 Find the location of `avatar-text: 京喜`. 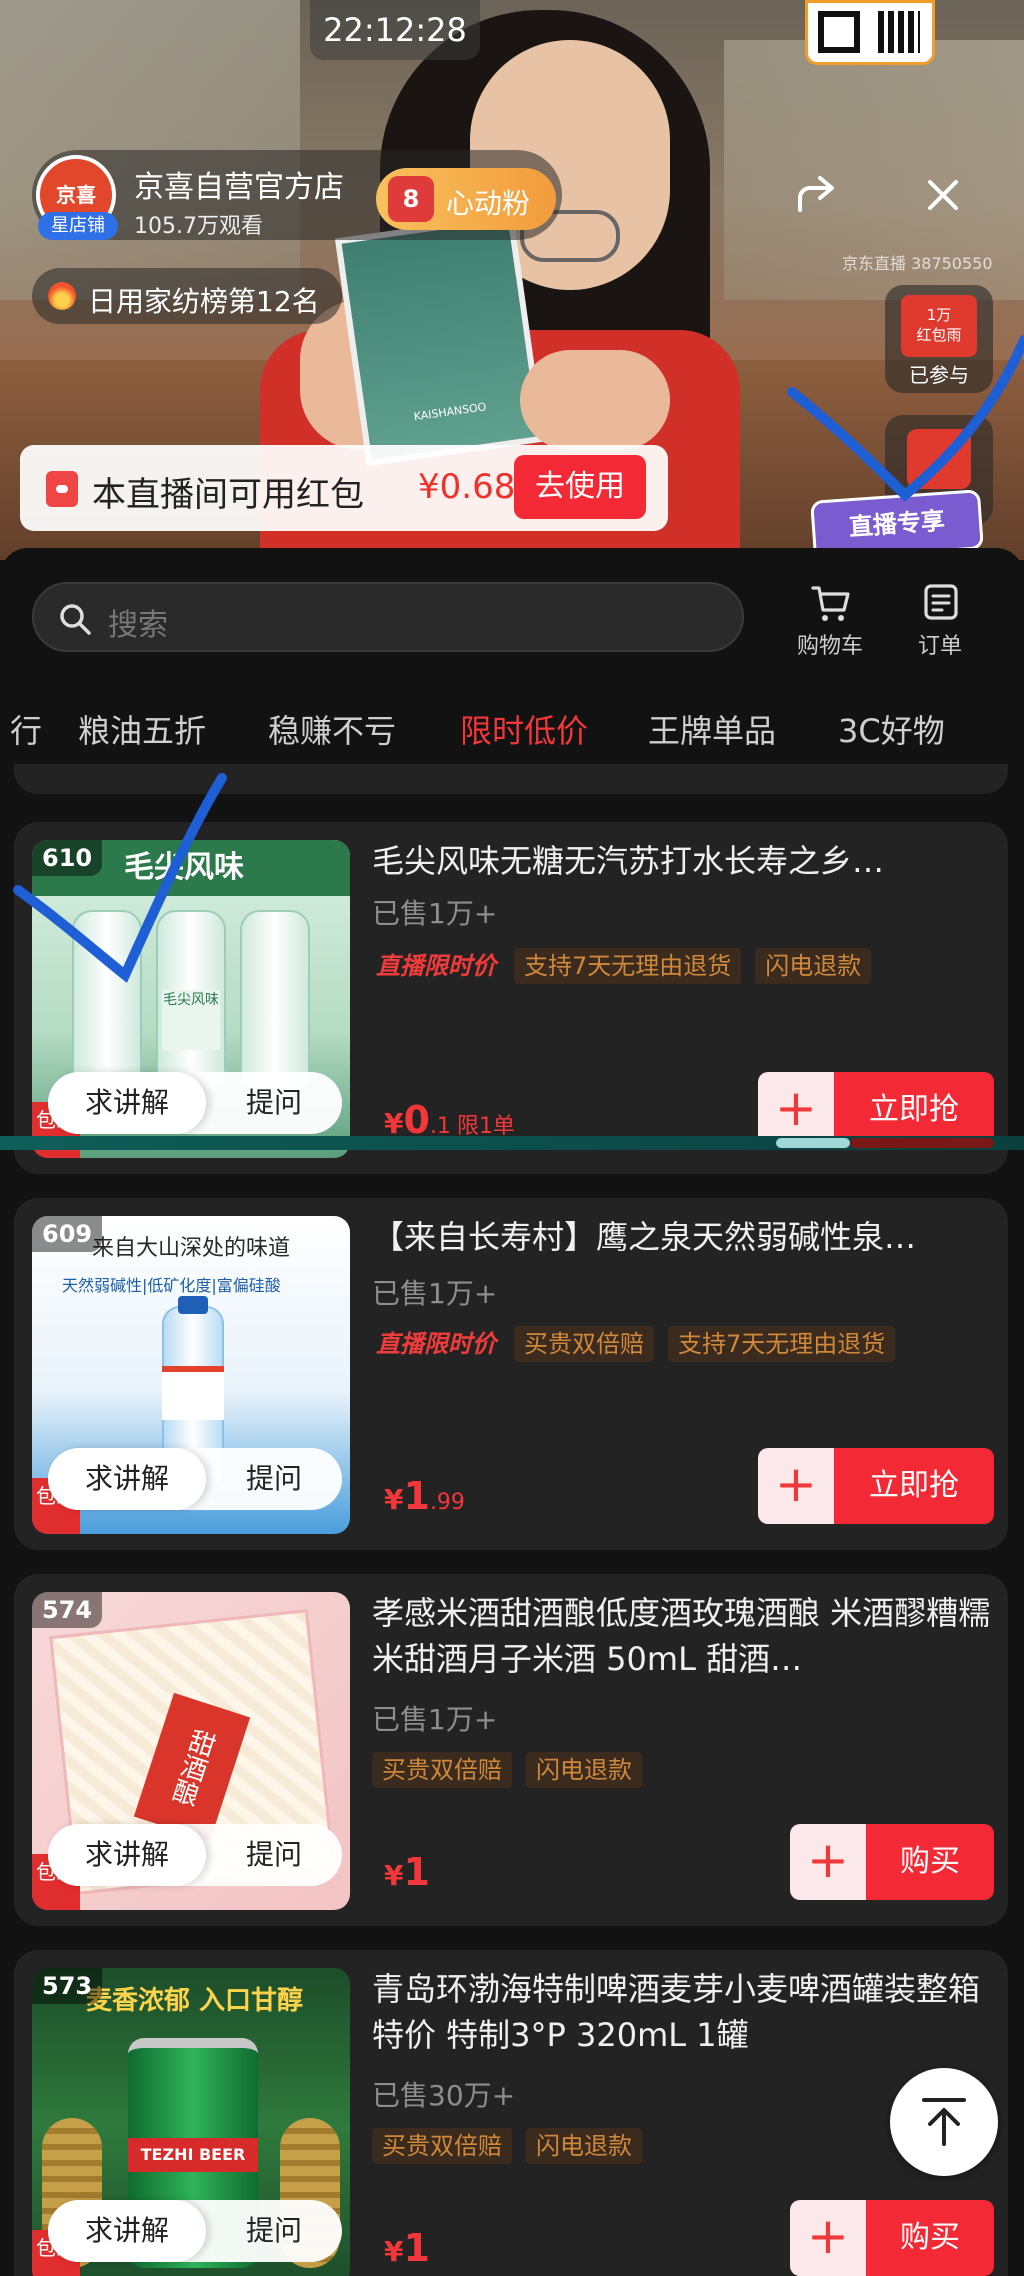

avatar-text: 京喜 is located at coordinates (76, 195).